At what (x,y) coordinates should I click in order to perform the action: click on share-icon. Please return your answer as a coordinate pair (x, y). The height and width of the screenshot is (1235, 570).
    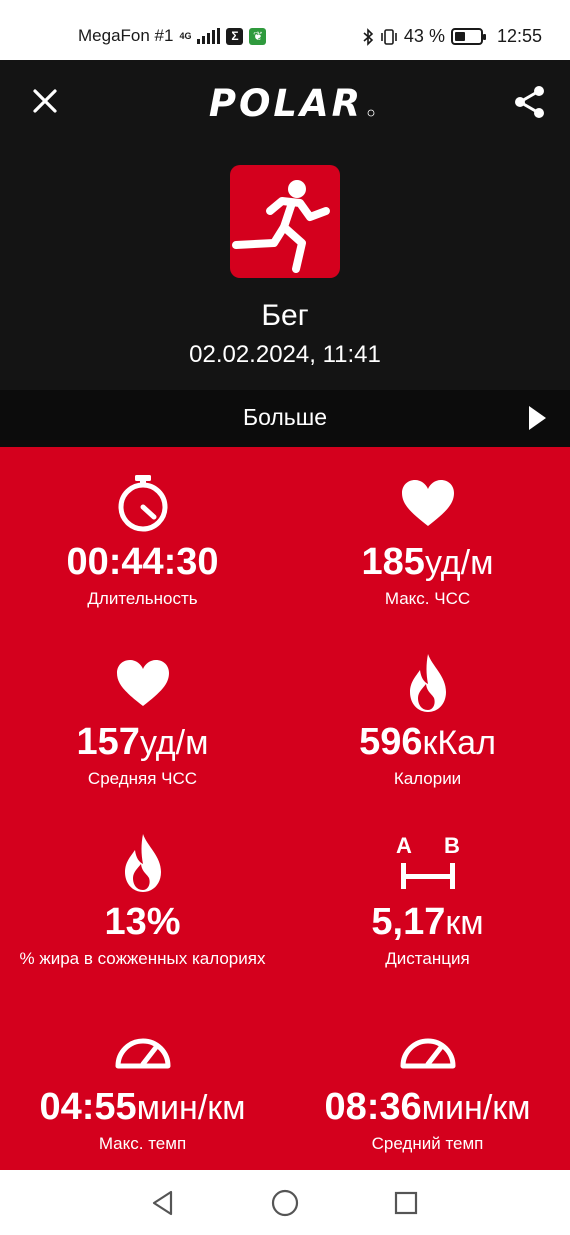
    Looking at the image, I should click on (529, 102).